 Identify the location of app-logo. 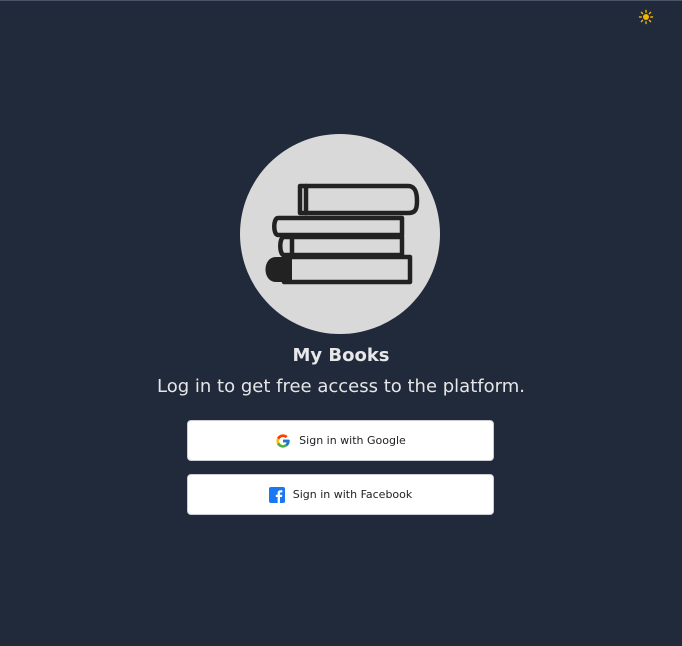
(340, 234).